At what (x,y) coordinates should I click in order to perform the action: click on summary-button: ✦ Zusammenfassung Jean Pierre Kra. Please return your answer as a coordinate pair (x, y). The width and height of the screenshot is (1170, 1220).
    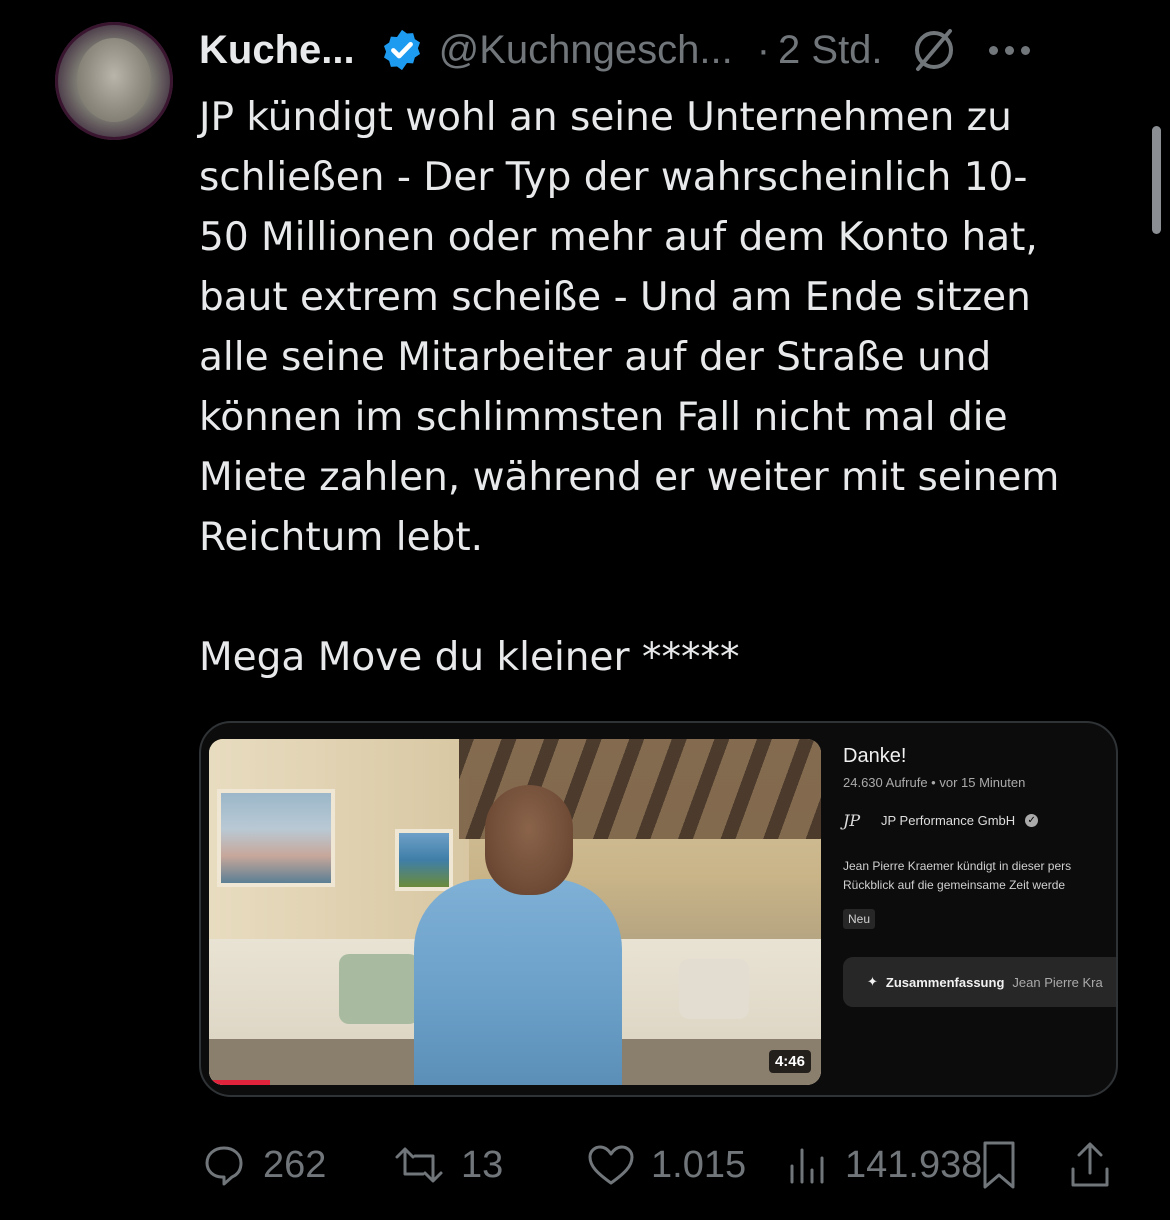
    Looking at the image, I should click on (979, 982).